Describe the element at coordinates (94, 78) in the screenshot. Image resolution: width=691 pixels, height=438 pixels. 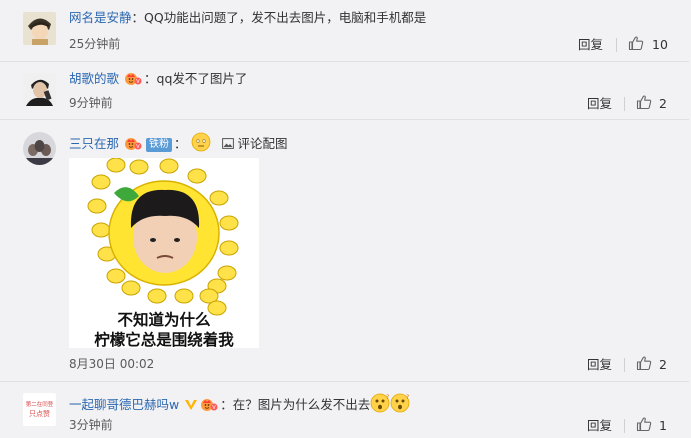
I see `username-link: 胡歌的歌` at that location.